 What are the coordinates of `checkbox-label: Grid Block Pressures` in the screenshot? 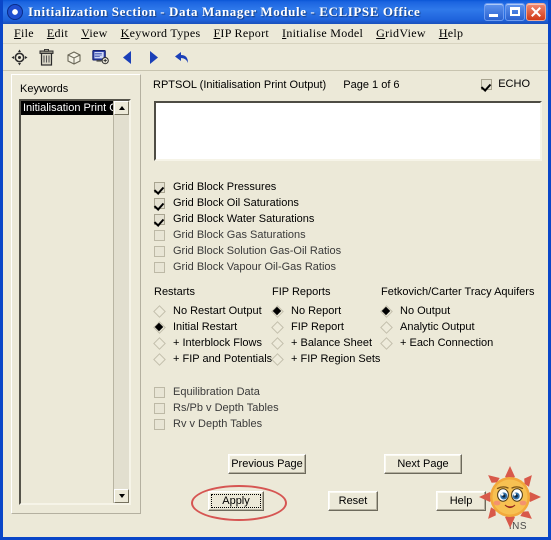 It's located at (225, 187).